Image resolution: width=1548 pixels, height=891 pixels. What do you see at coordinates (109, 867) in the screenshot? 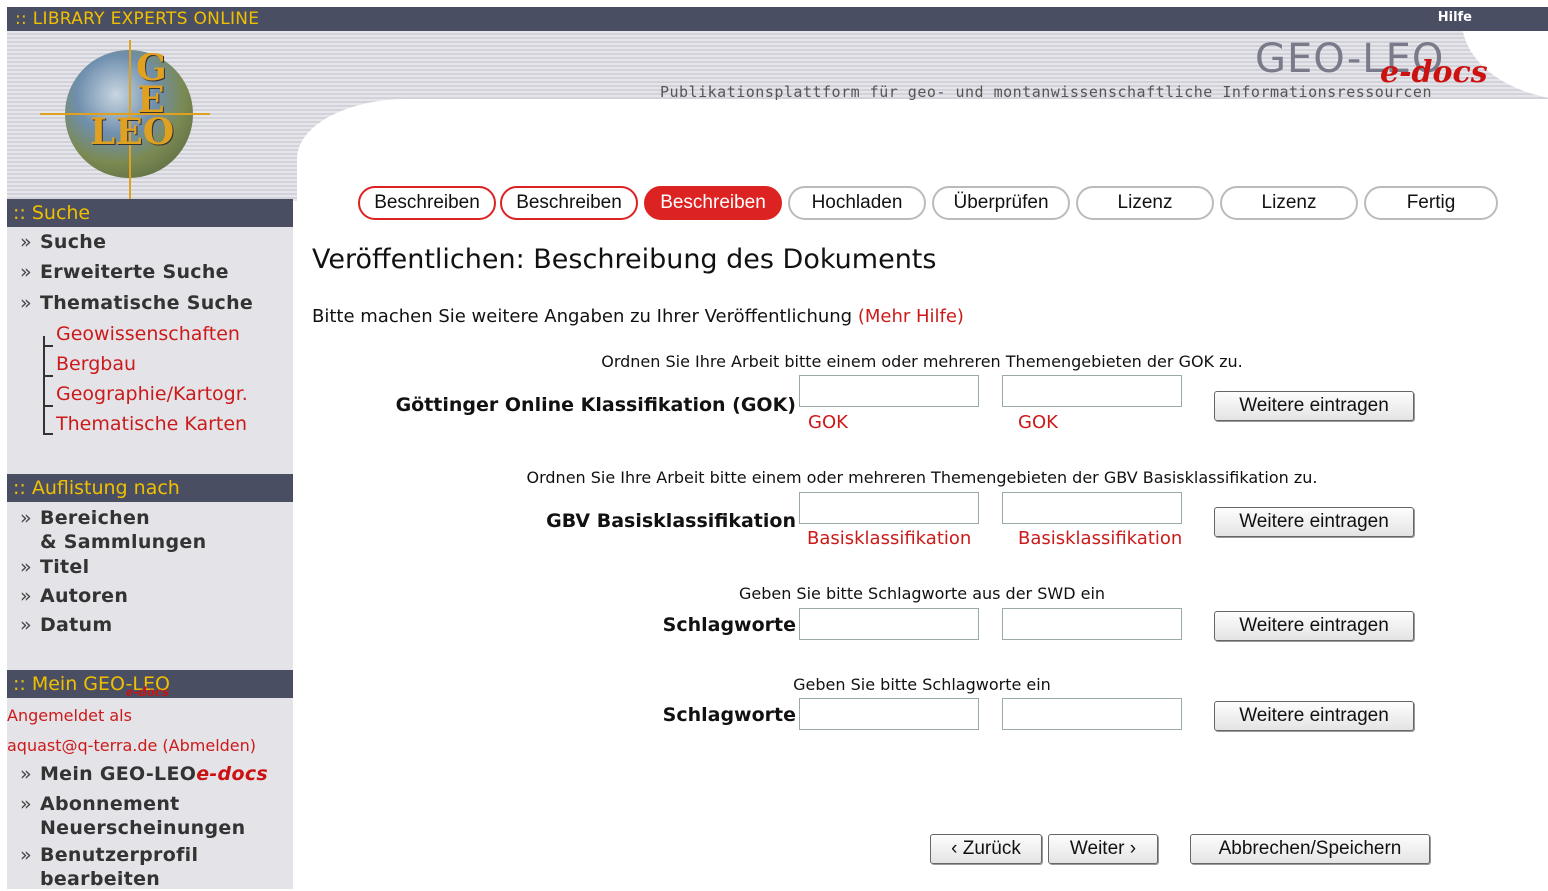
I see `sidebar-item-benutzerprofil: » Benutzerprofil bearbeiten` at bounding box center [109, 867].